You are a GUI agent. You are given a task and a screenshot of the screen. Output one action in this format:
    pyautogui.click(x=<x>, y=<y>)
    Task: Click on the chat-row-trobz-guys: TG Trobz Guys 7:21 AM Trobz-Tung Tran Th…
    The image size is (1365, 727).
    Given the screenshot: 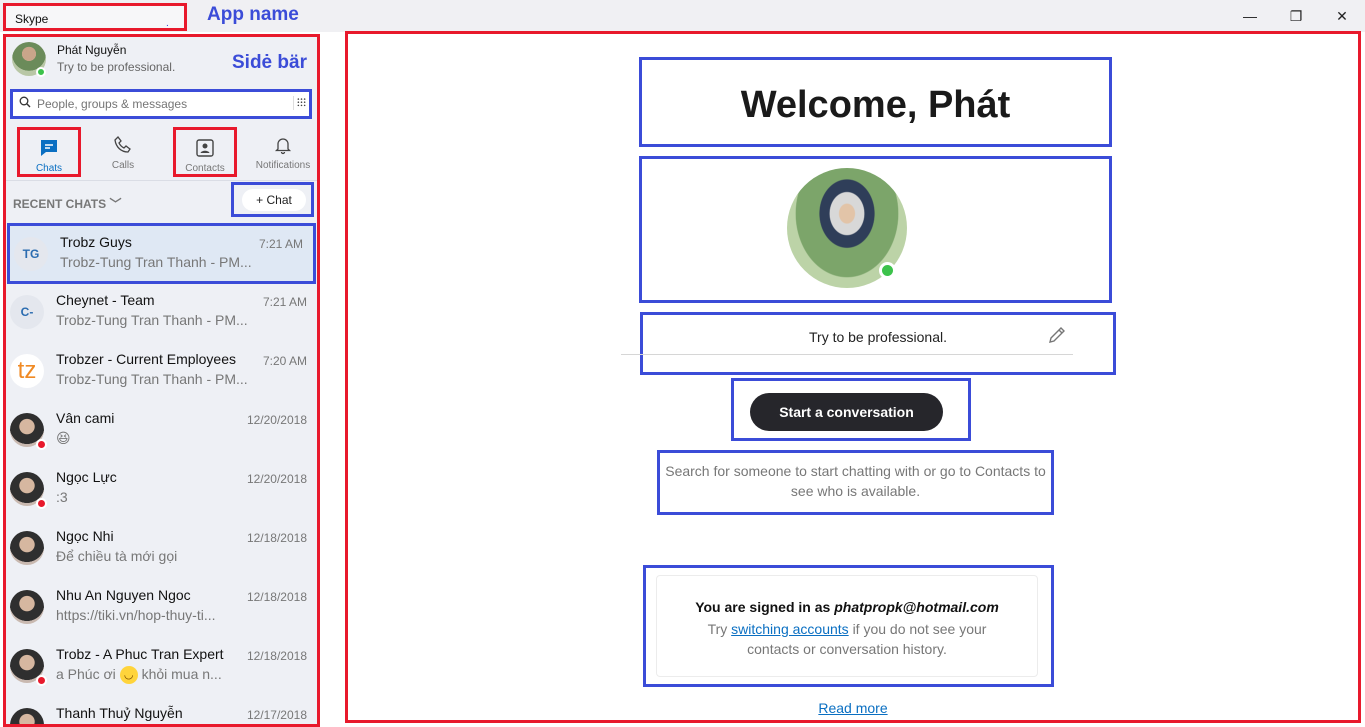 What is the action you would take?
    pyautogui.click(x=161, y=253)
    